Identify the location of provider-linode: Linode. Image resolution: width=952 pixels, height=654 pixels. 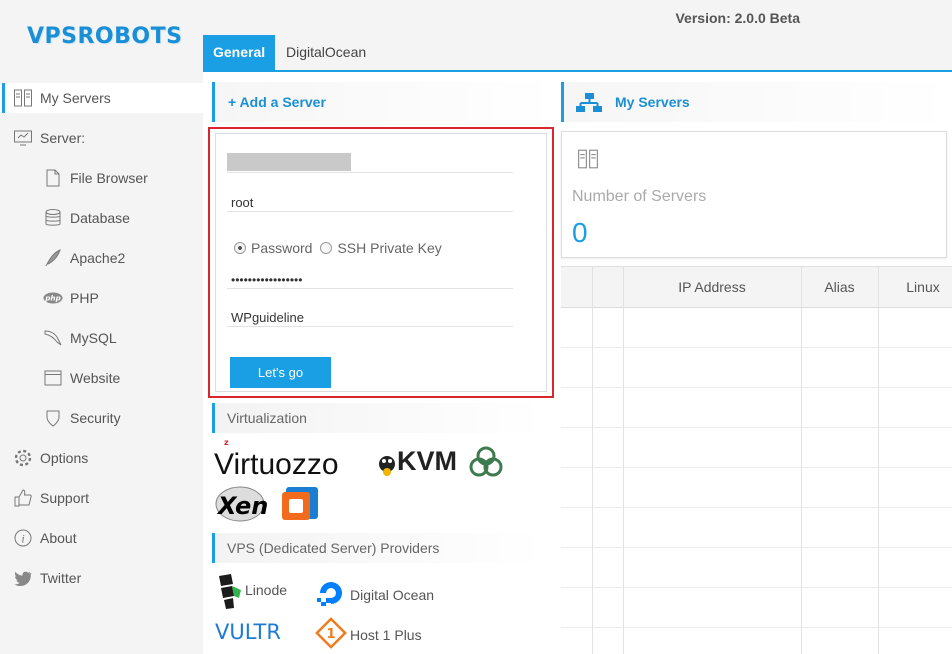
(251, 593).